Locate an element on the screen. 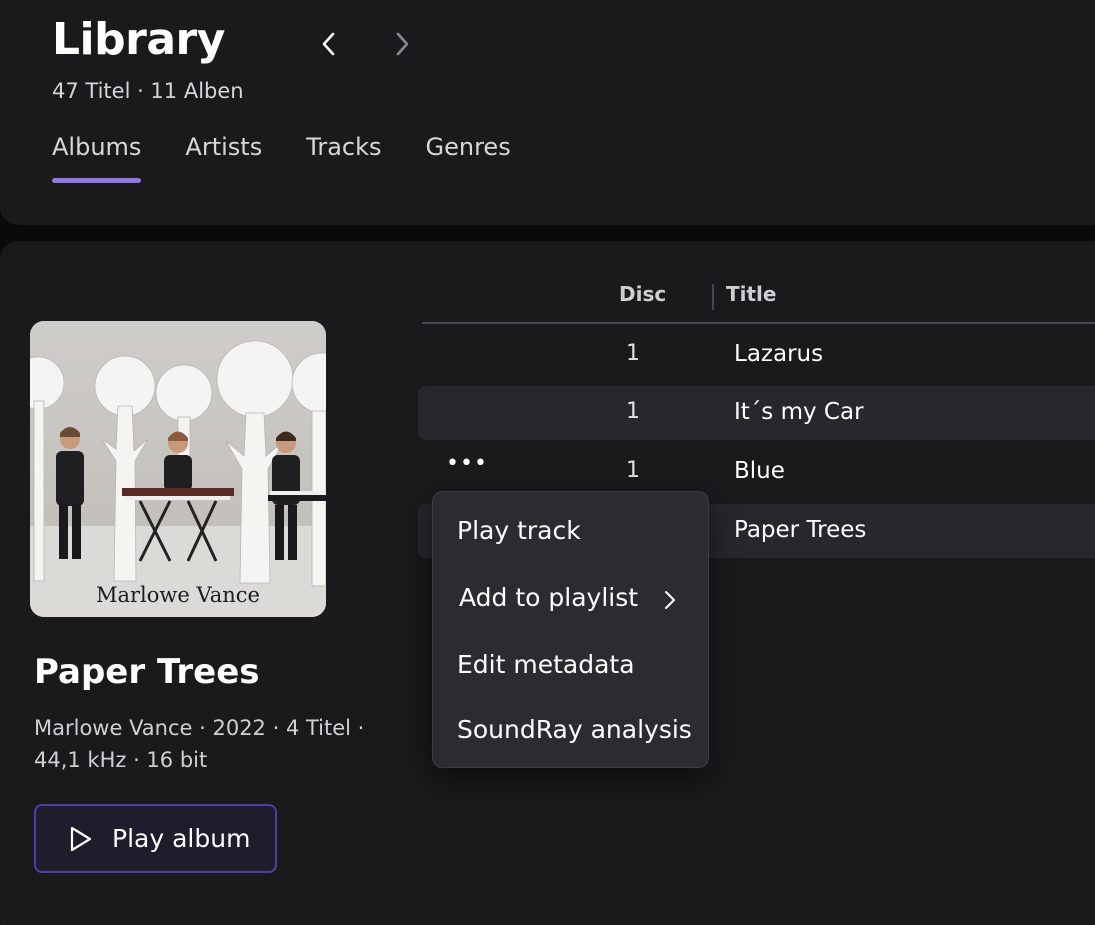  column-header-disc: Disc is located at coordinates (642, 294).